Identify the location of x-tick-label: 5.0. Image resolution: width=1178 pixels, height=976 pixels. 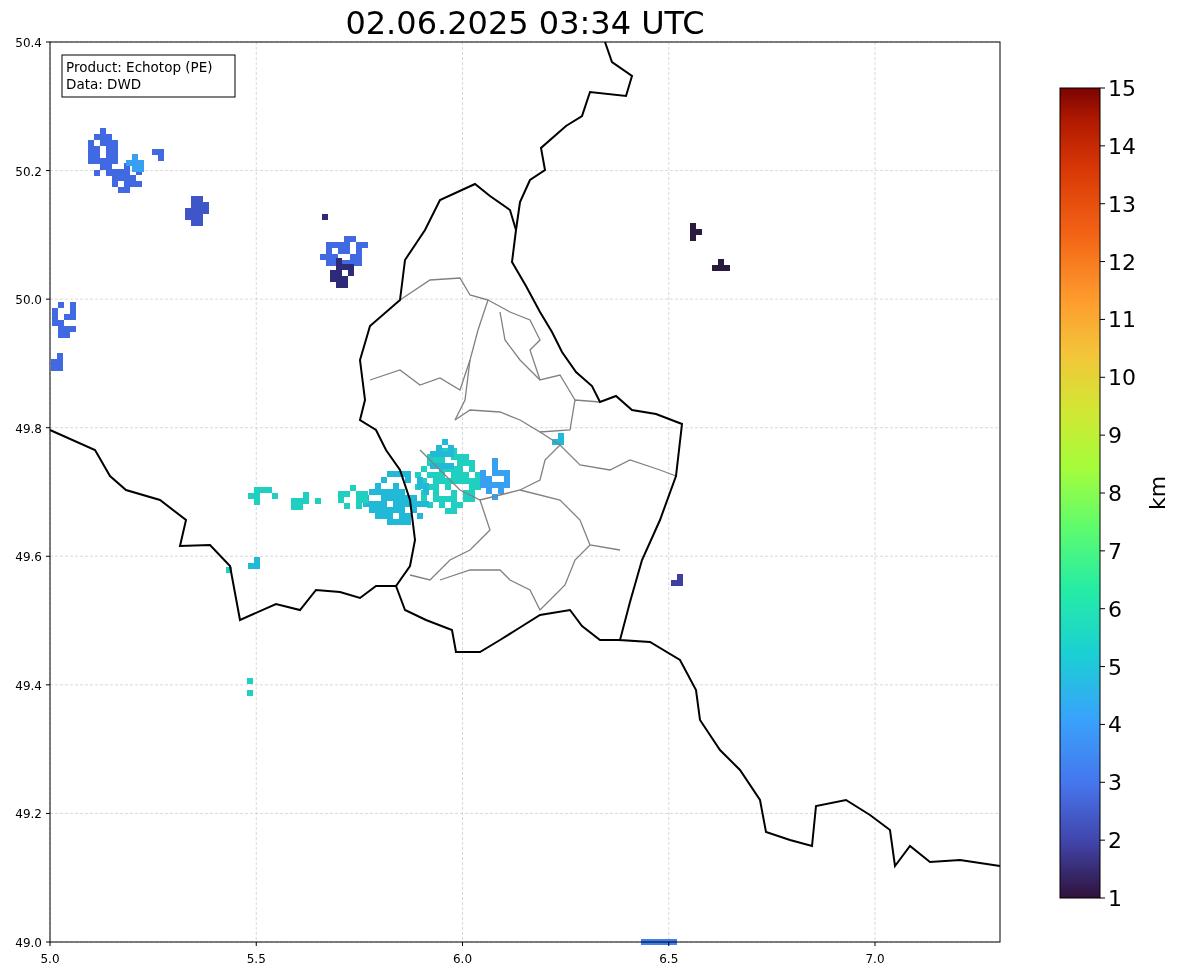
(50, 959).